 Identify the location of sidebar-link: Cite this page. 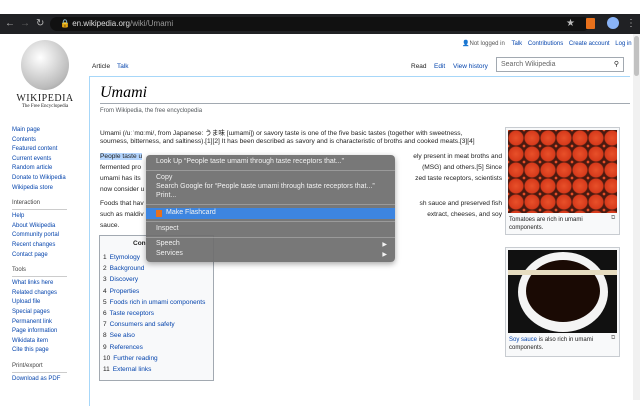
(30, 350).